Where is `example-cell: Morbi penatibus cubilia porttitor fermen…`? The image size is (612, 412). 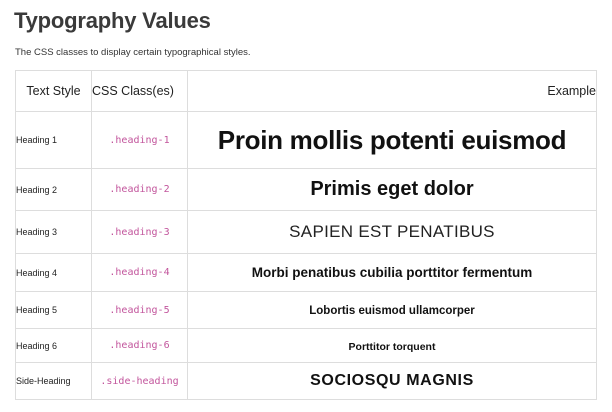 example-cell: Morbi penatibus cubilia porttitor fermen… is located at coordinates (392, 272).